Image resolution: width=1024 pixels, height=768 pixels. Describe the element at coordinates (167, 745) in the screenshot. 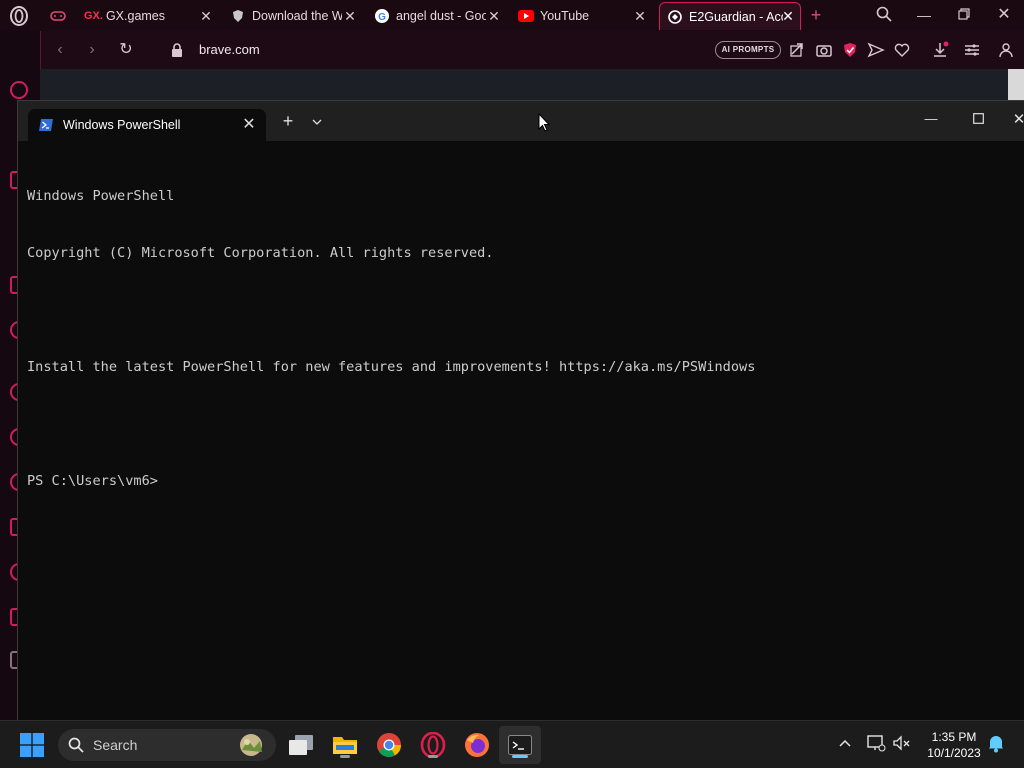

I see `taskbar-search: Search` at that location.